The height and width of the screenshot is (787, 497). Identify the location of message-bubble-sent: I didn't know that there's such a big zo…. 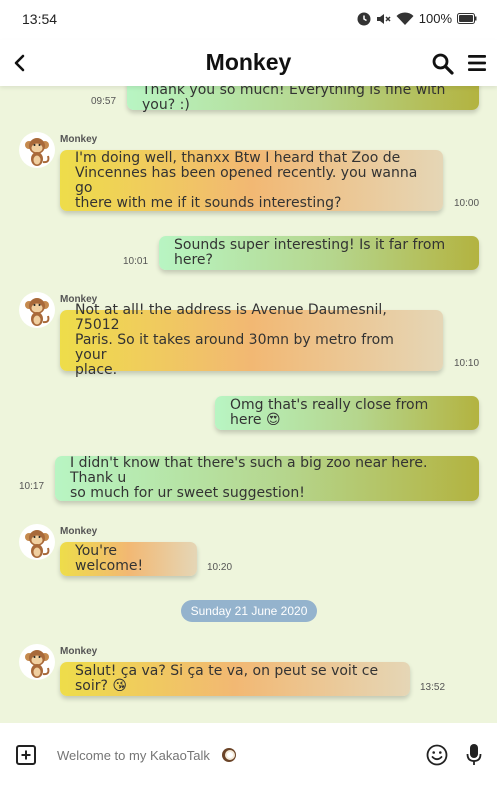
(267, 478).